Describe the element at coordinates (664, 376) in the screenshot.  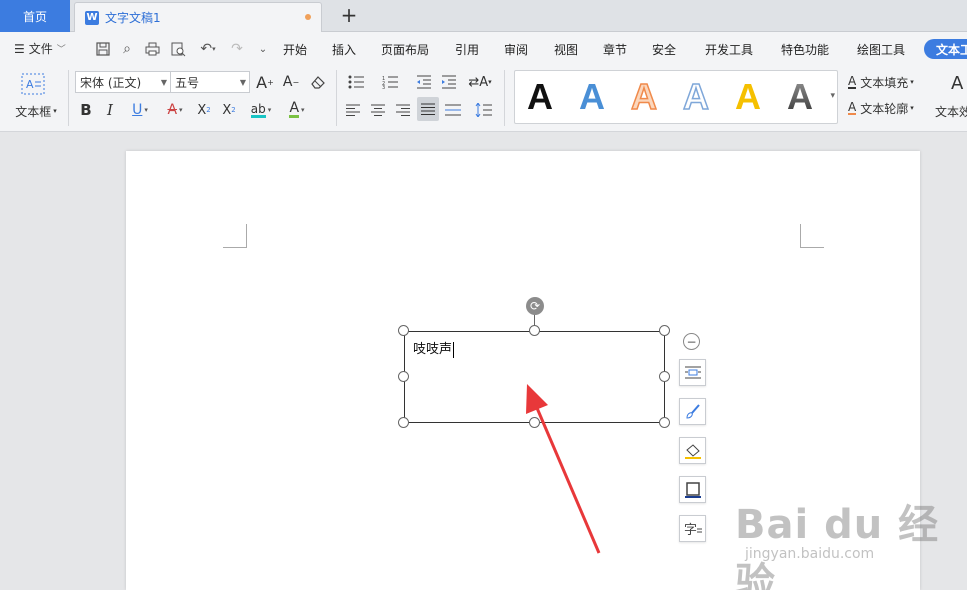
I see `resize-handle-right` at that location.